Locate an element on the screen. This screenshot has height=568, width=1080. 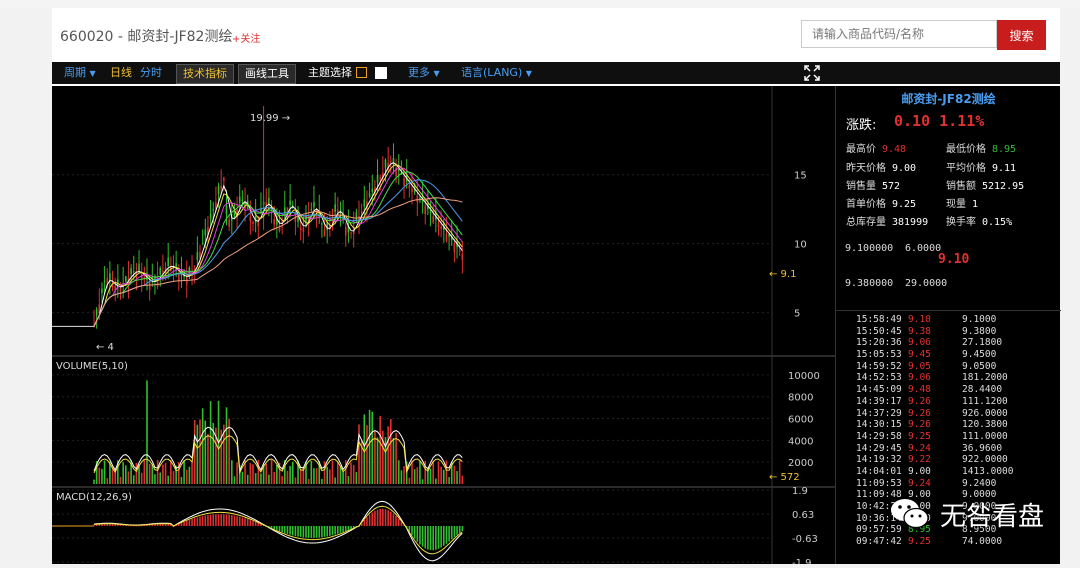
trade-tick-row: 15:58:49 9.10 9.1000 is located at coordinates (948, 320).